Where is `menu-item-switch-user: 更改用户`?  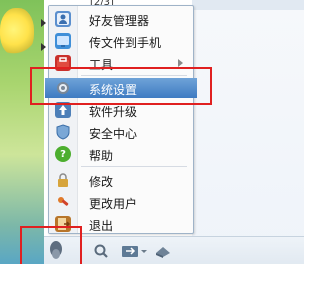 menu-item-switch-user: 更改用户 is located at coordinates (121, 202).